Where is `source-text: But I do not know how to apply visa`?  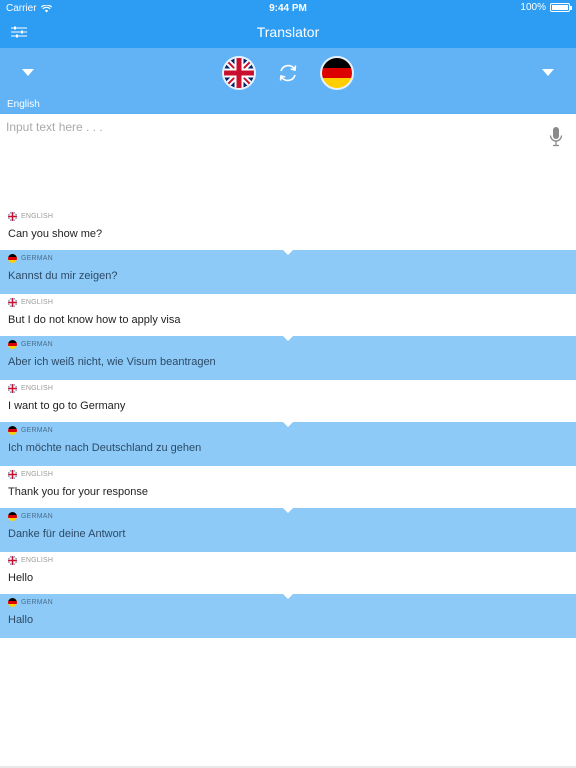 source-text: But I do not know how to apply visa is located at coordinates (94, 320).